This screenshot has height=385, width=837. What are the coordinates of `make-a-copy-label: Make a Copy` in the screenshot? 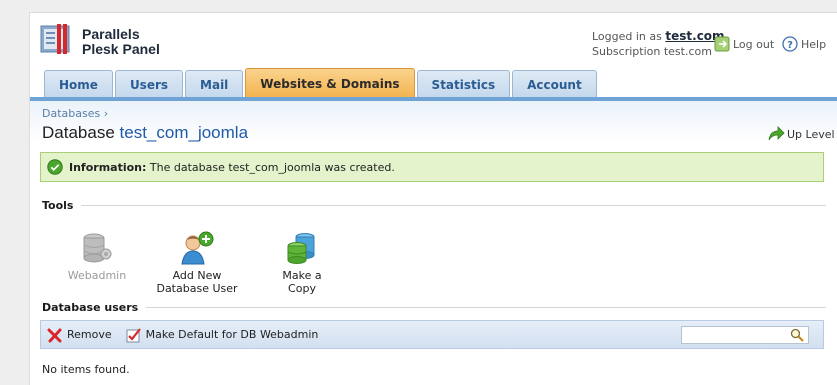 It's located at (302, 282).